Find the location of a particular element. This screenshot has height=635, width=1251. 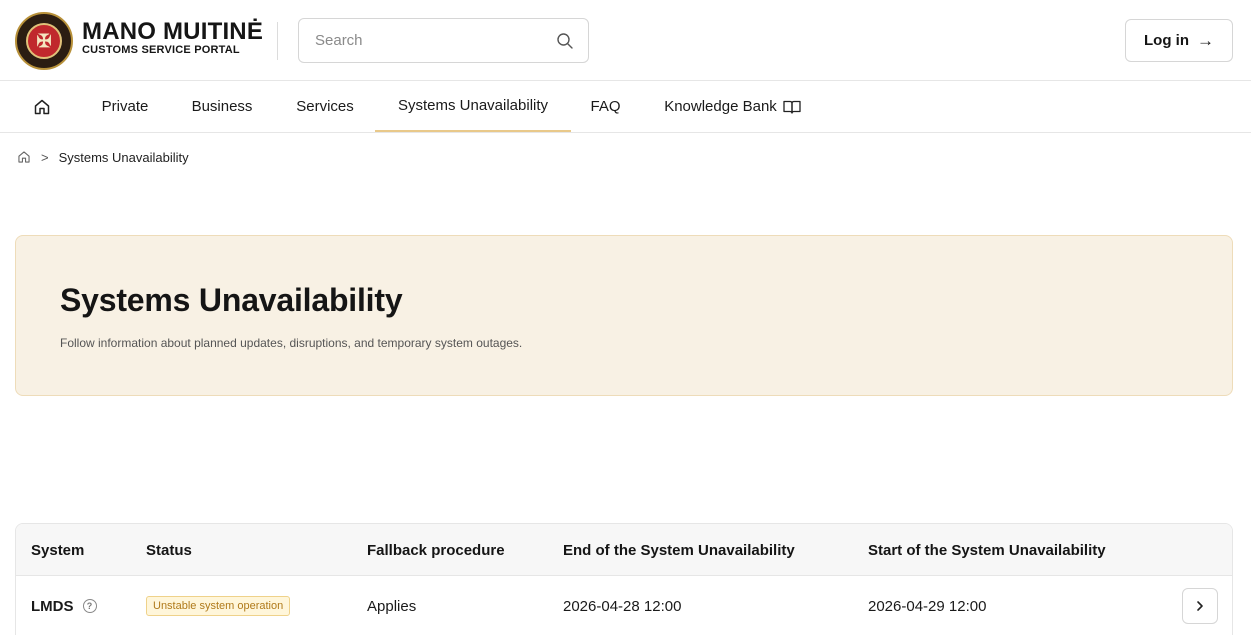

page-title: Systems Unavailability is located at coordinates (231, 300).